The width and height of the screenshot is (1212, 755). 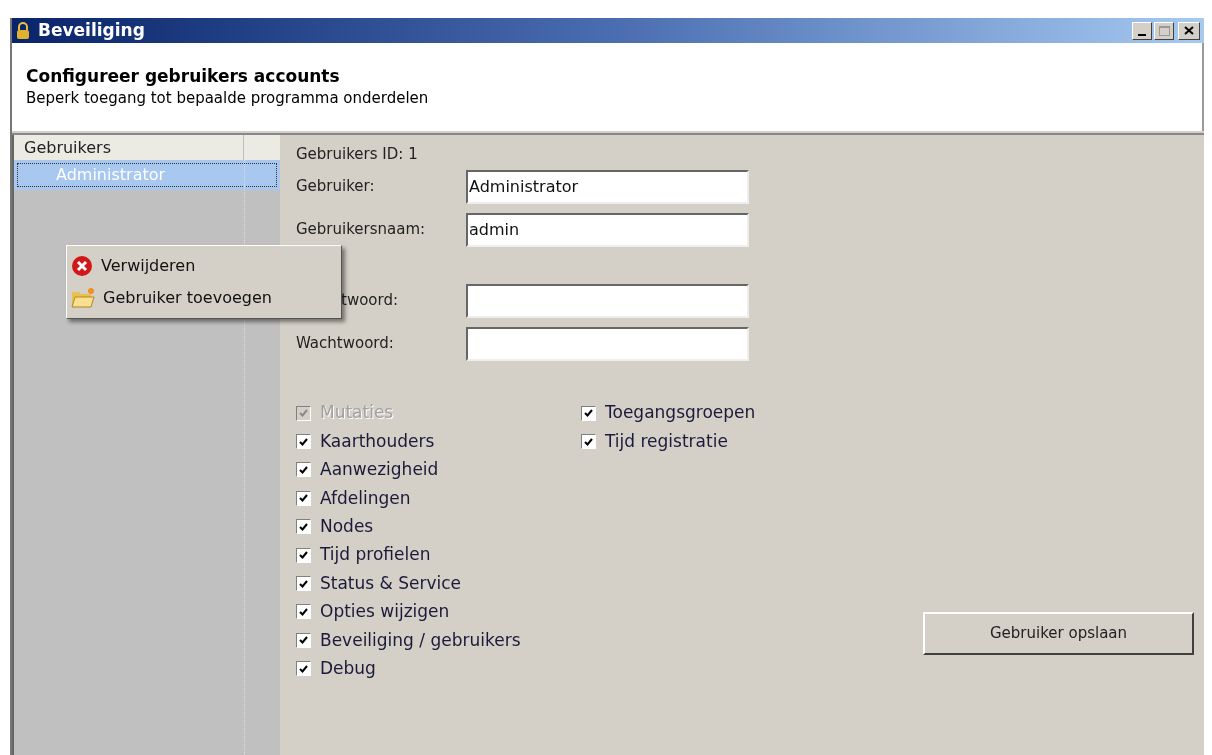 What do you see at coordinates (1142, 34) in the screenshot?
I see `minimize-icon` at bounding box center [1142, 34].